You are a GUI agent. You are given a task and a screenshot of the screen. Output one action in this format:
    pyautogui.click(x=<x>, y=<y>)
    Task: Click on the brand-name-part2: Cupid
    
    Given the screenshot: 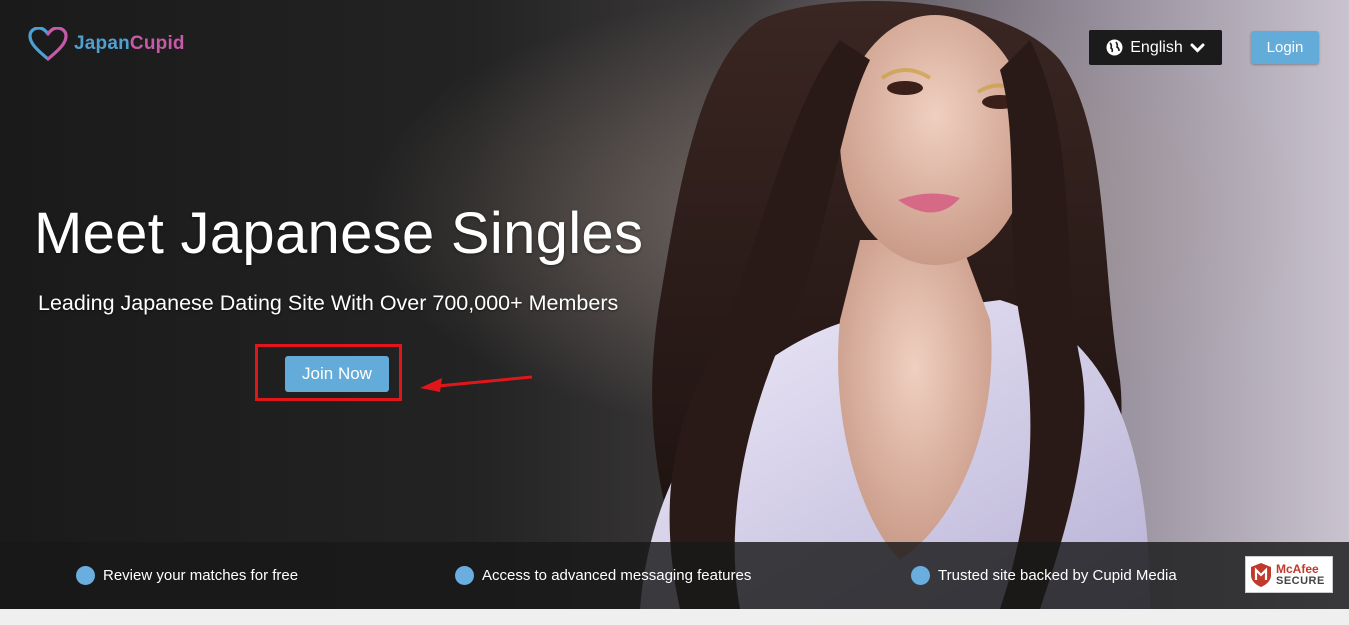 What is the action you would take?
    pyautogui.click(x=157, y=43)
    